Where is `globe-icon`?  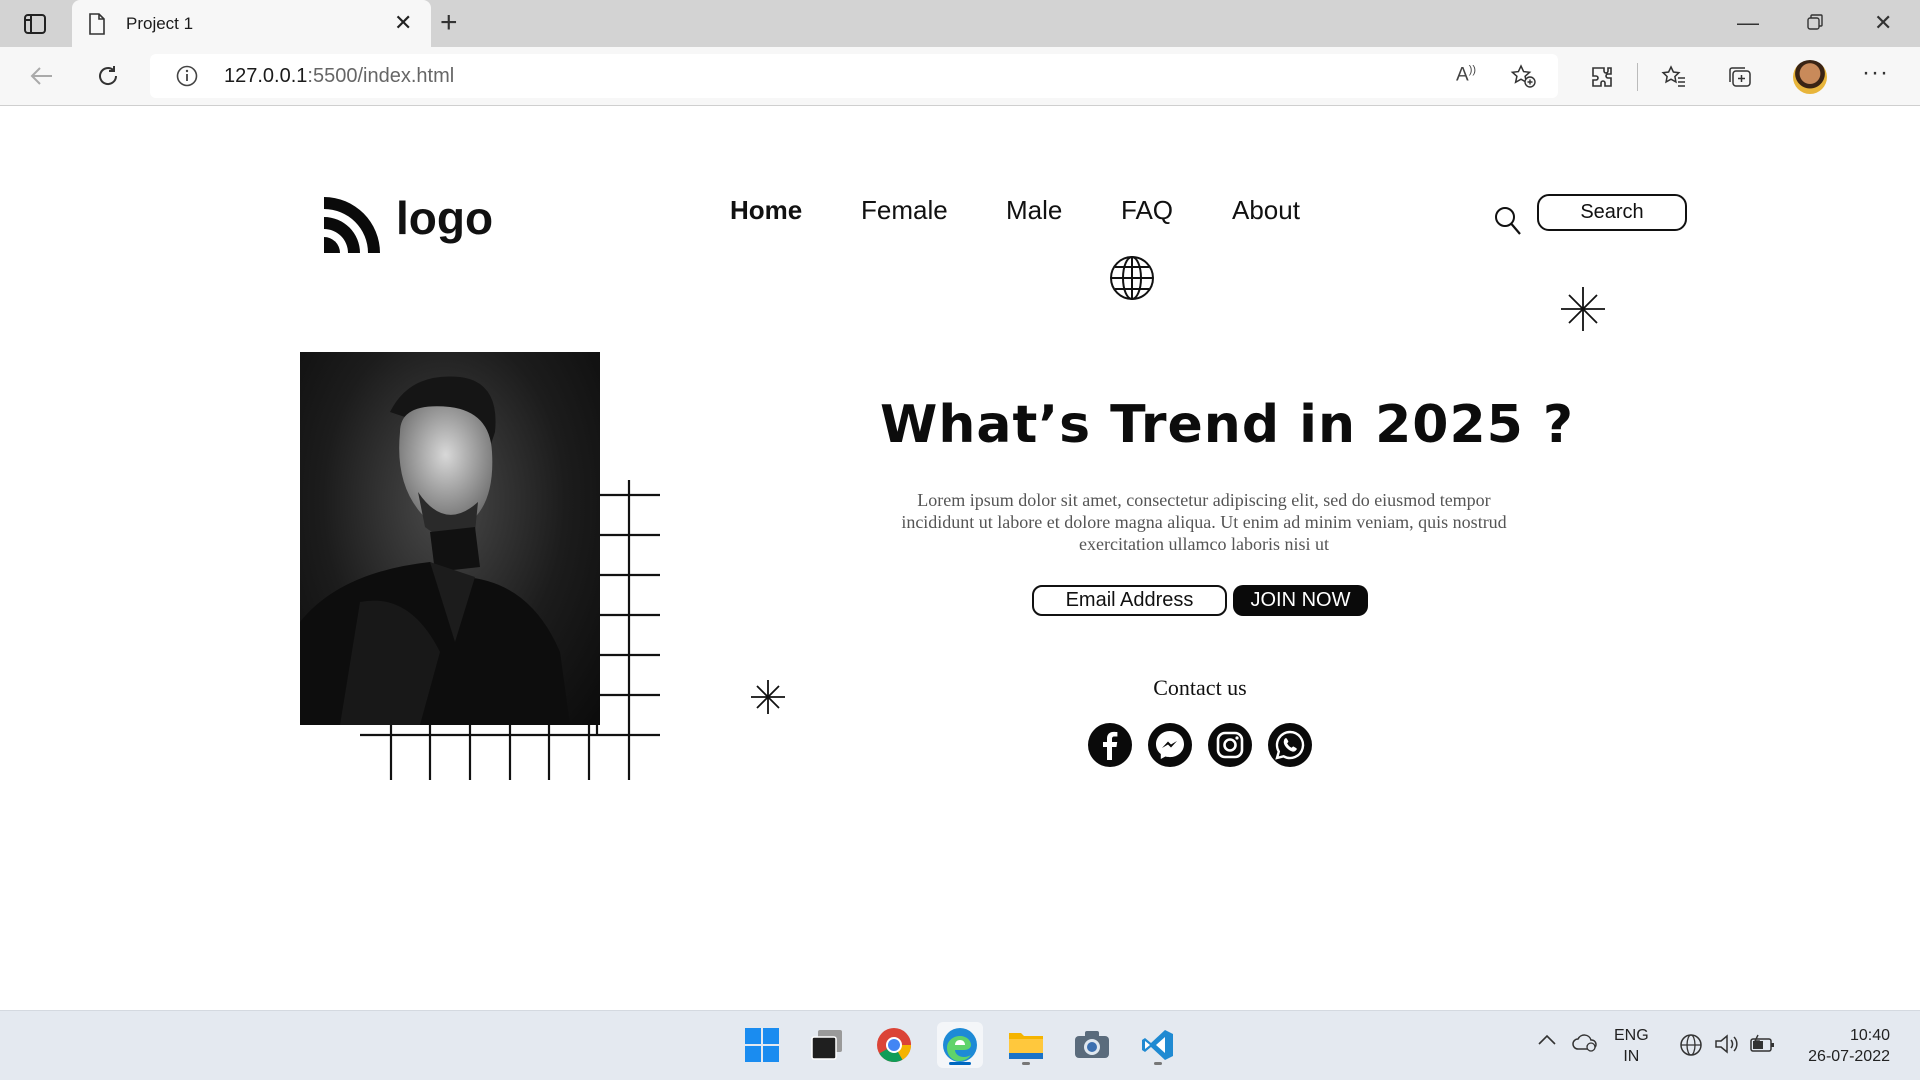 globe-icon is located at coordinates (1132, 280).